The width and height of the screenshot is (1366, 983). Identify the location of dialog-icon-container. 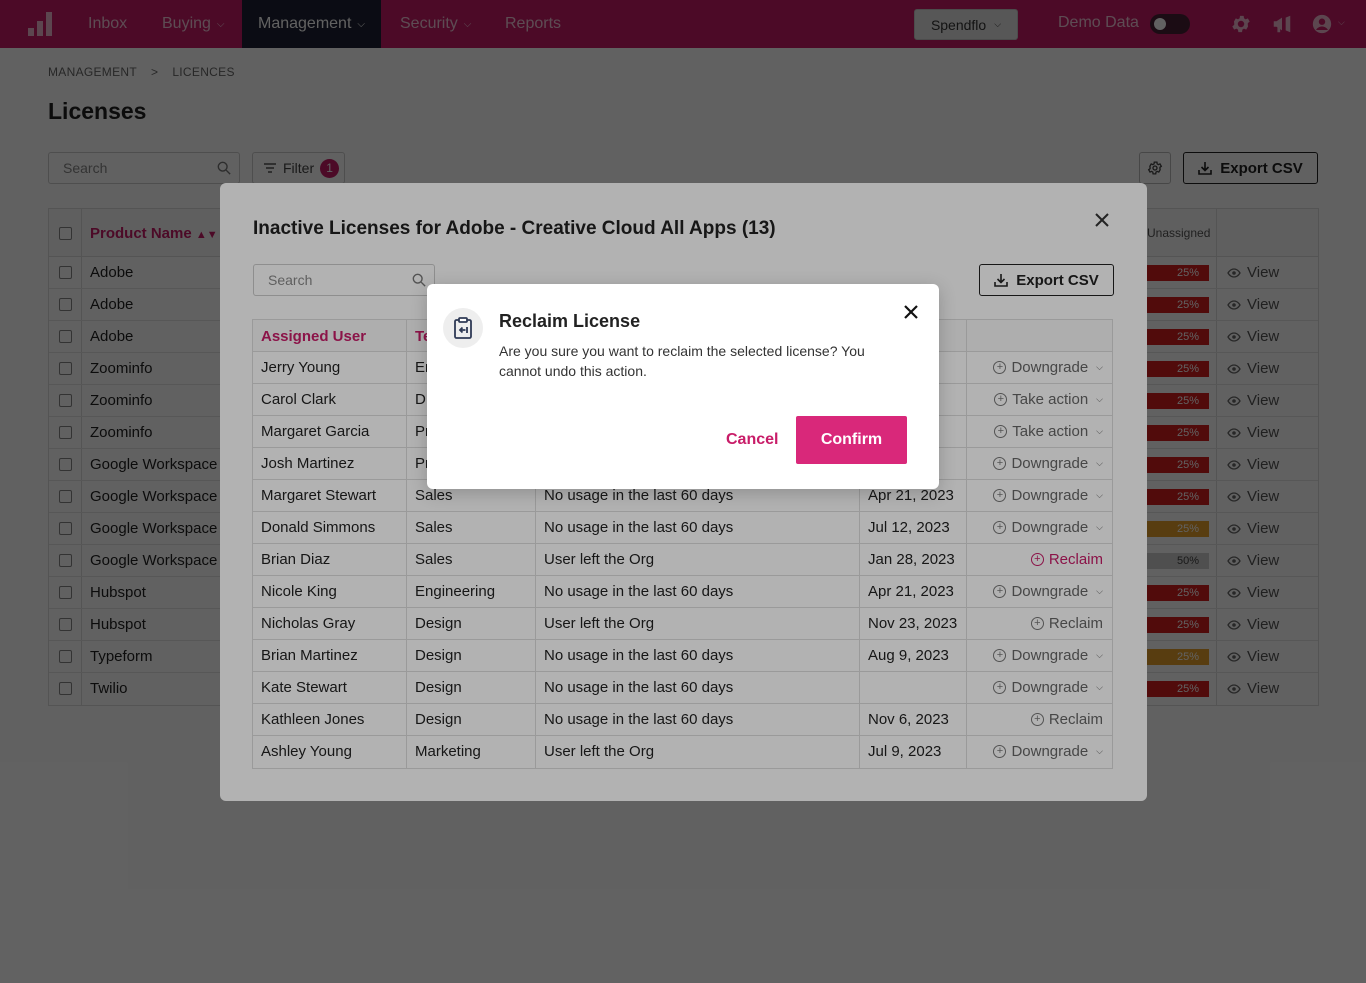
(463, 328).